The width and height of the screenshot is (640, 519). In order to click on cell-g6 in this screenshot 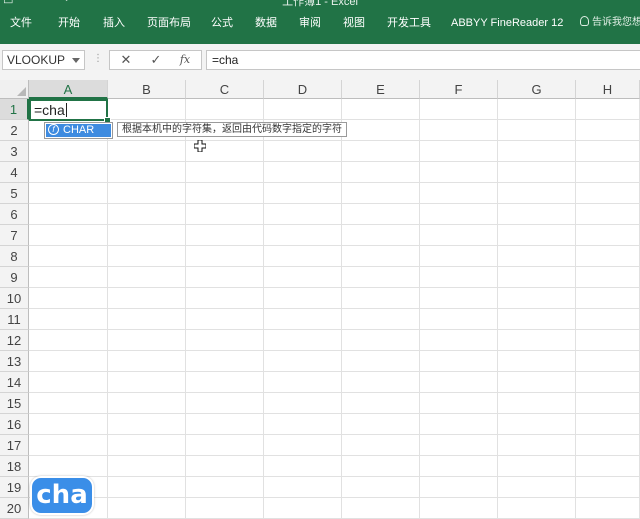, I will do `click(537, 214)`.